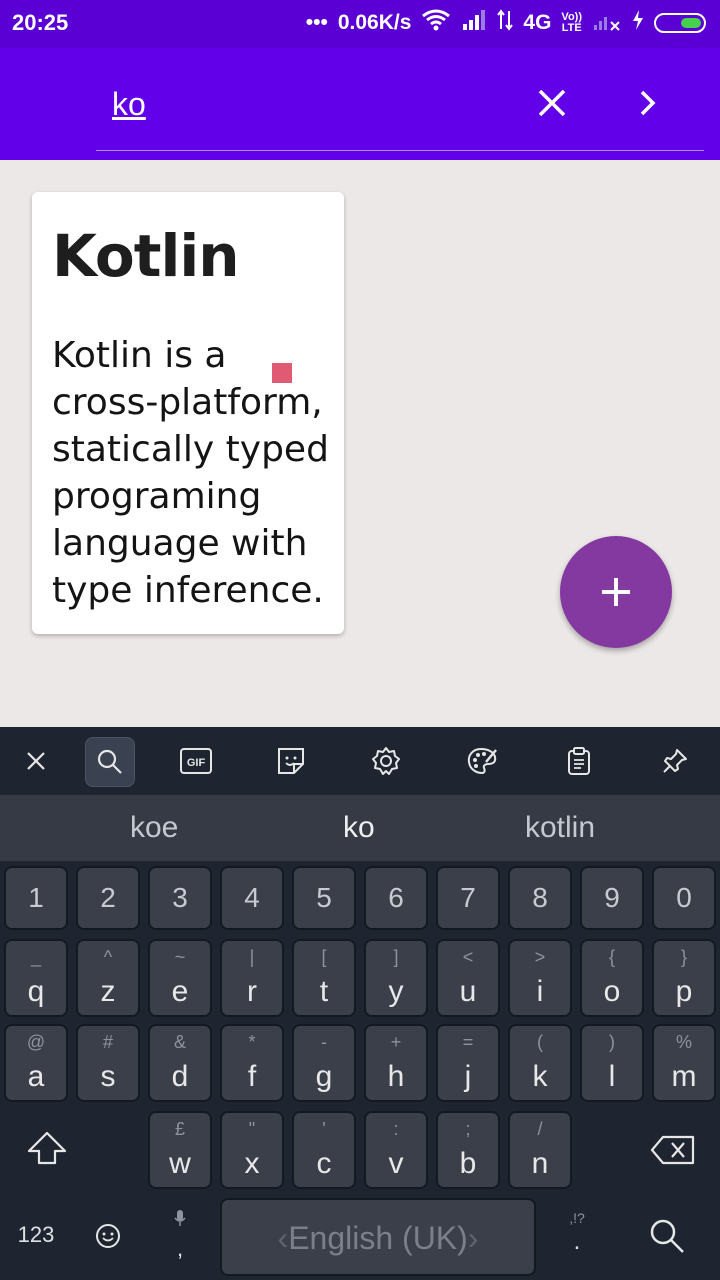  Describe the element at coordinates (180, 898) in the screenshot. I see `number-key: 3` at that location.